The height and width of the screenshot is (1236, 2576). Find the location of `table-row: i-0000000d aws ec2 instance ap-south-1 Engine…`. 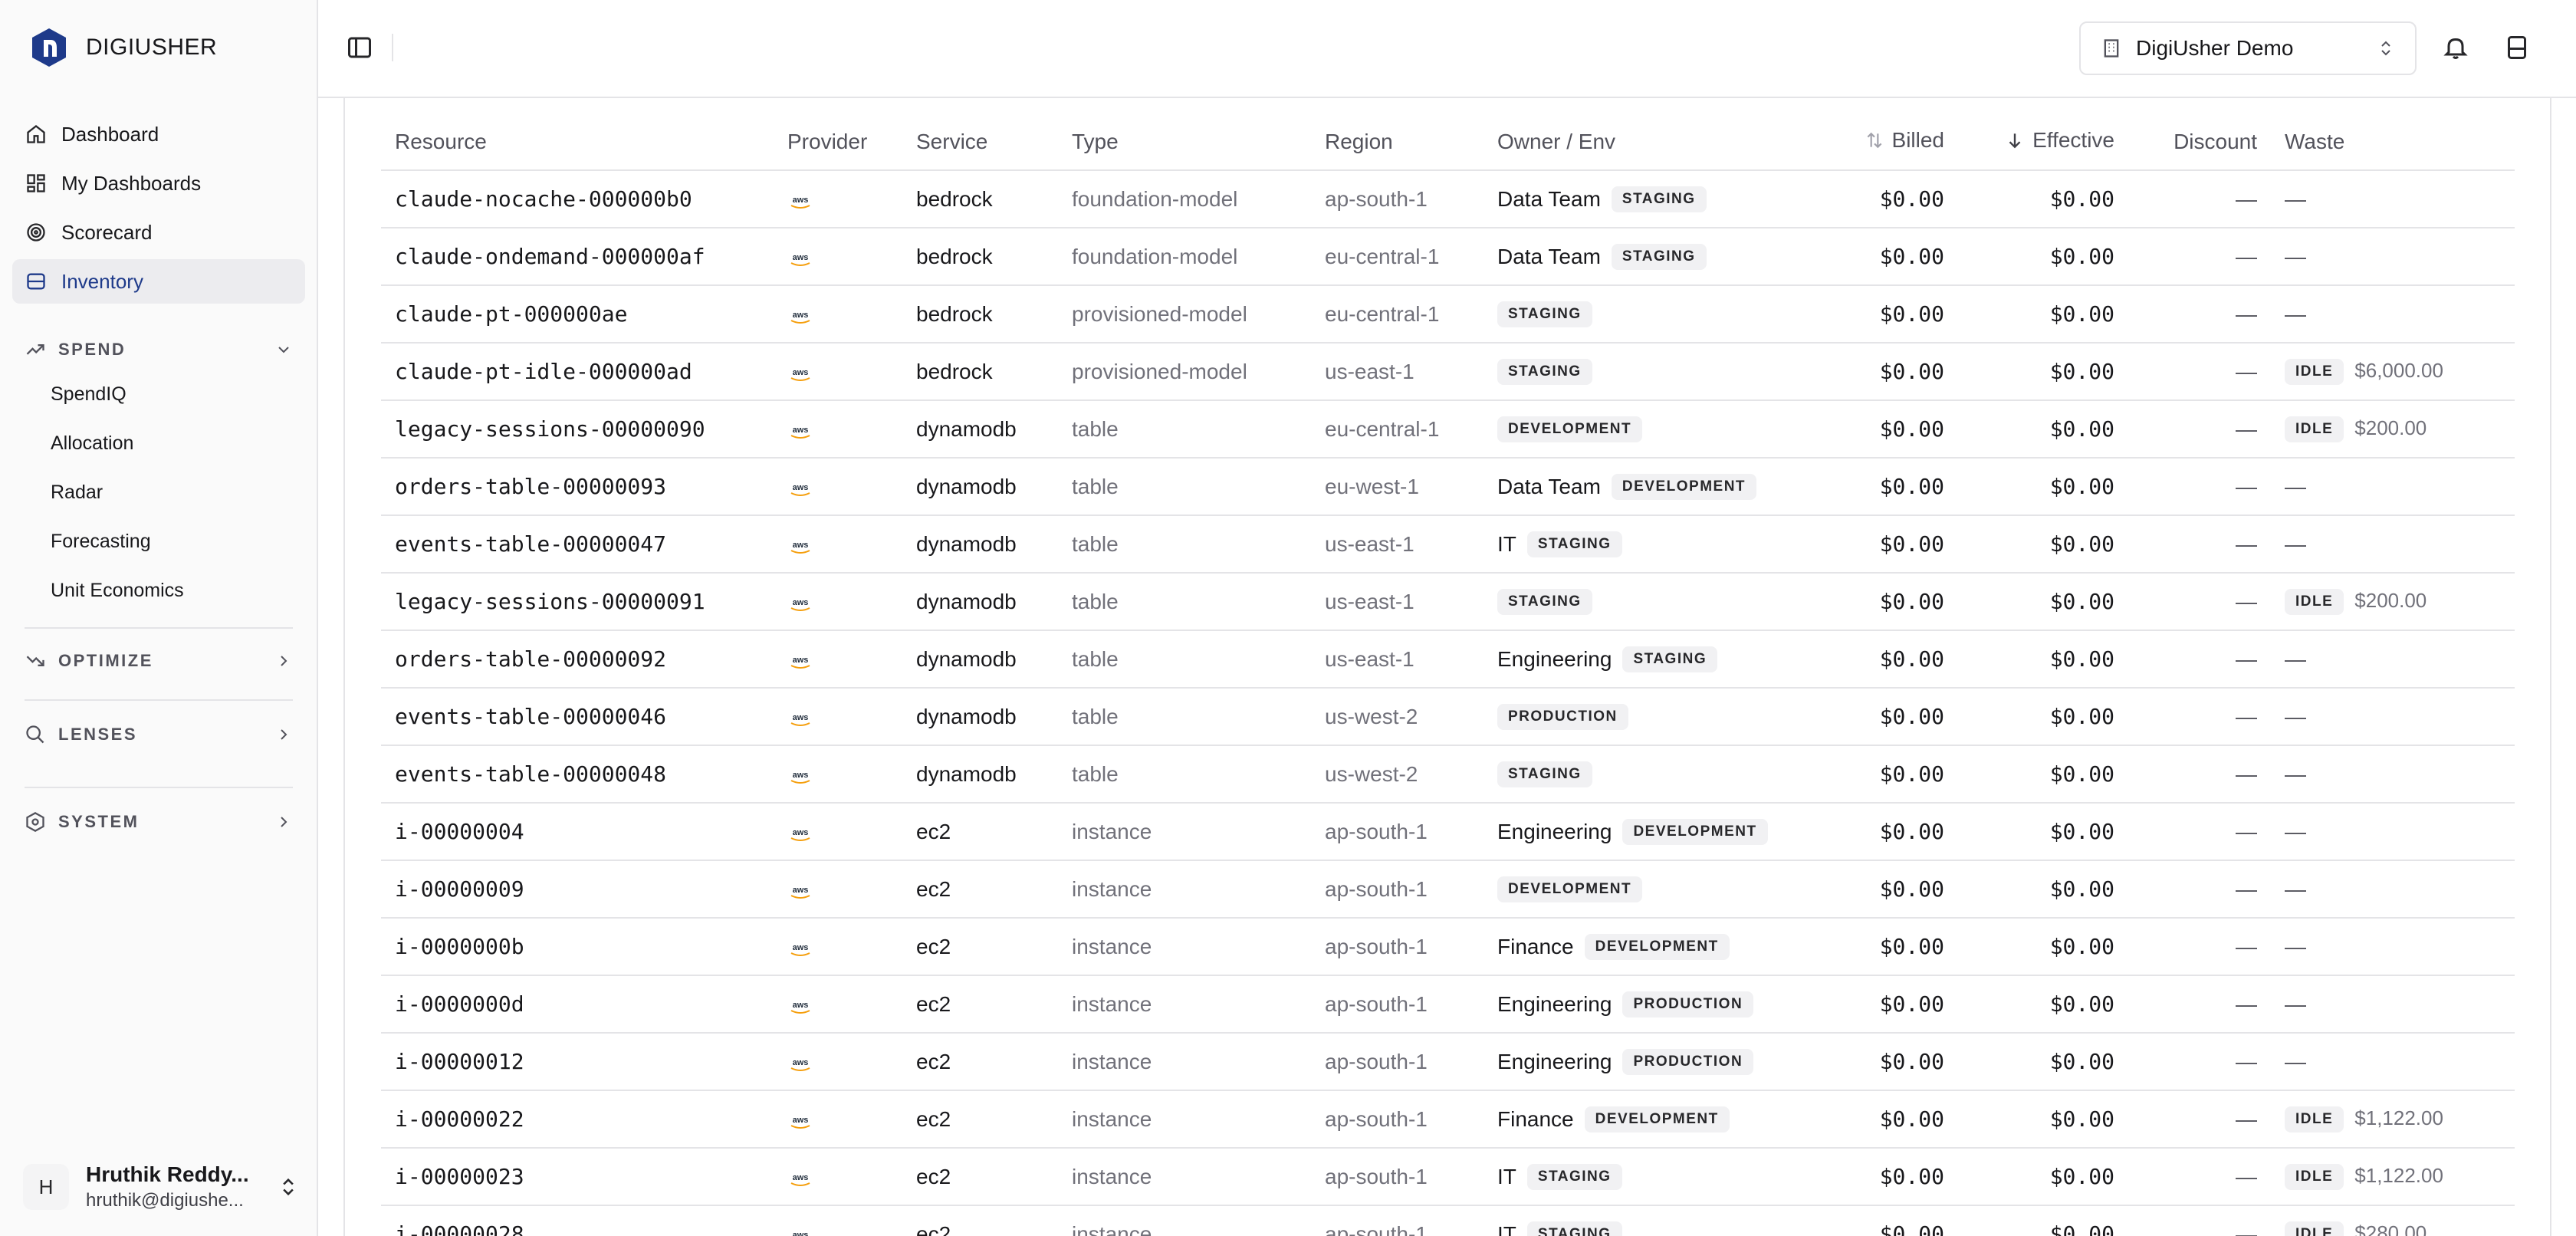

table-row: i-0000000d aws ec2 instance ap-south-1 Engine… is located at coordinates (1448, 1004).